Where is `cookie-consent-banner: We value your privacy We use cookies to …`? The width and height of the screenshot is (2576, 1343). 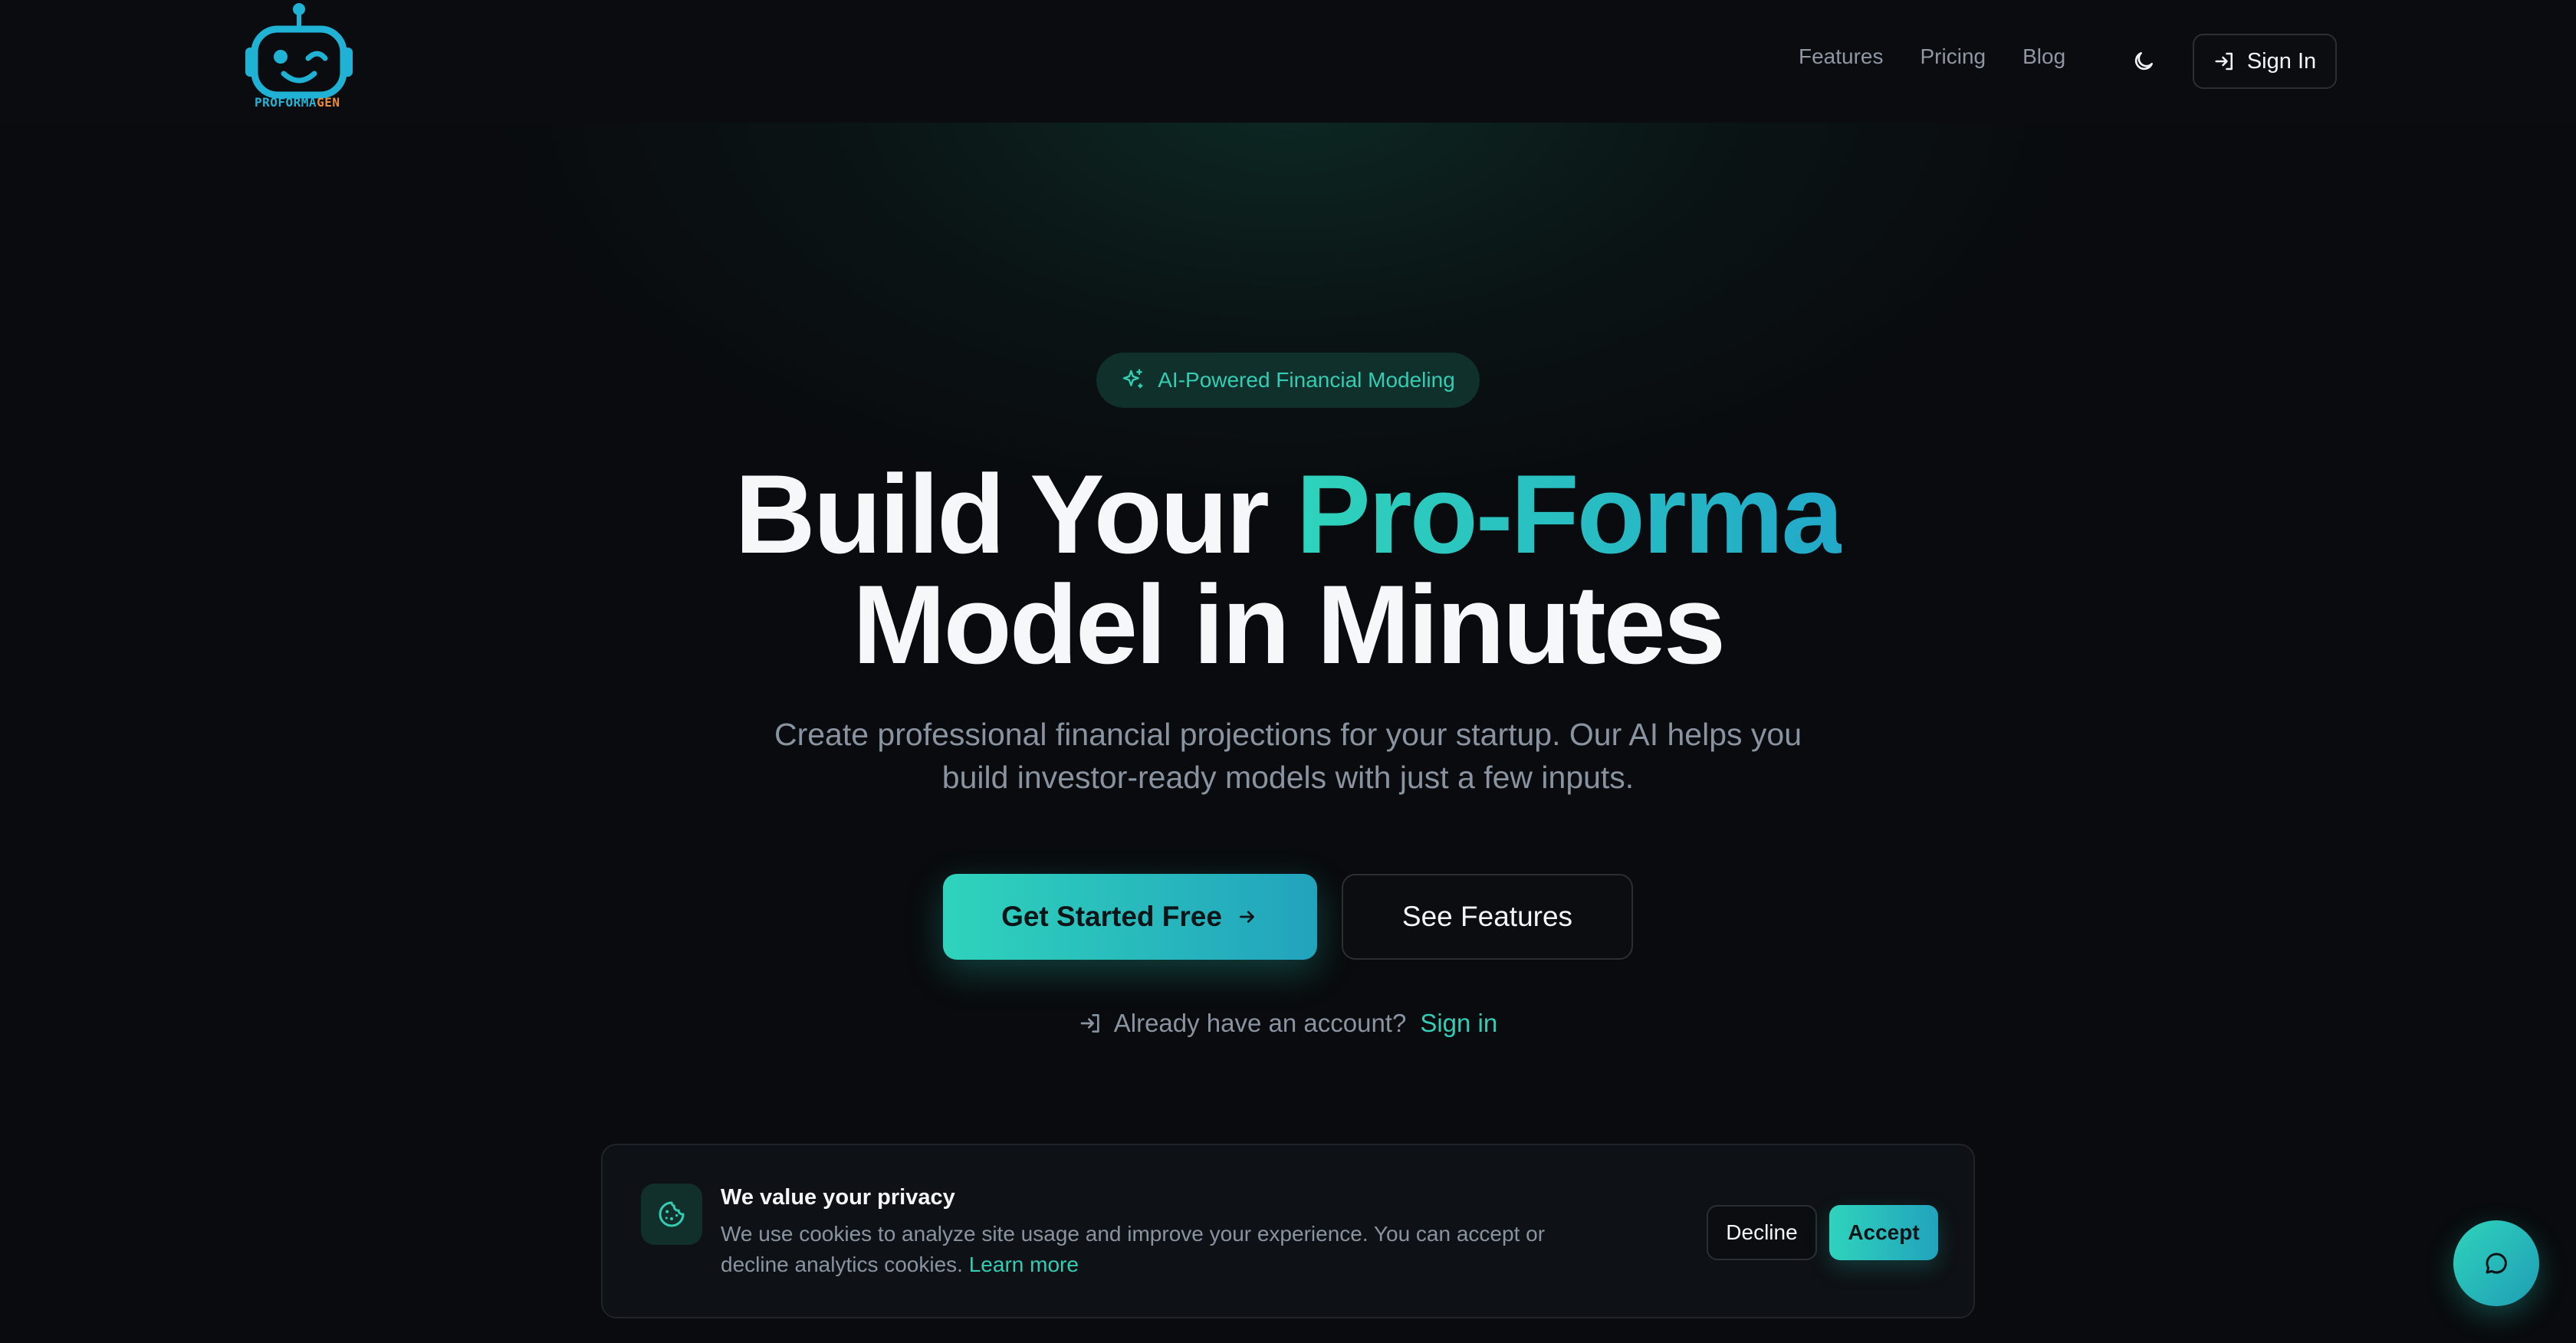
cookie-consent-banner: We value your privacy We use cookies to … is located at coordinates (1288, 1231).